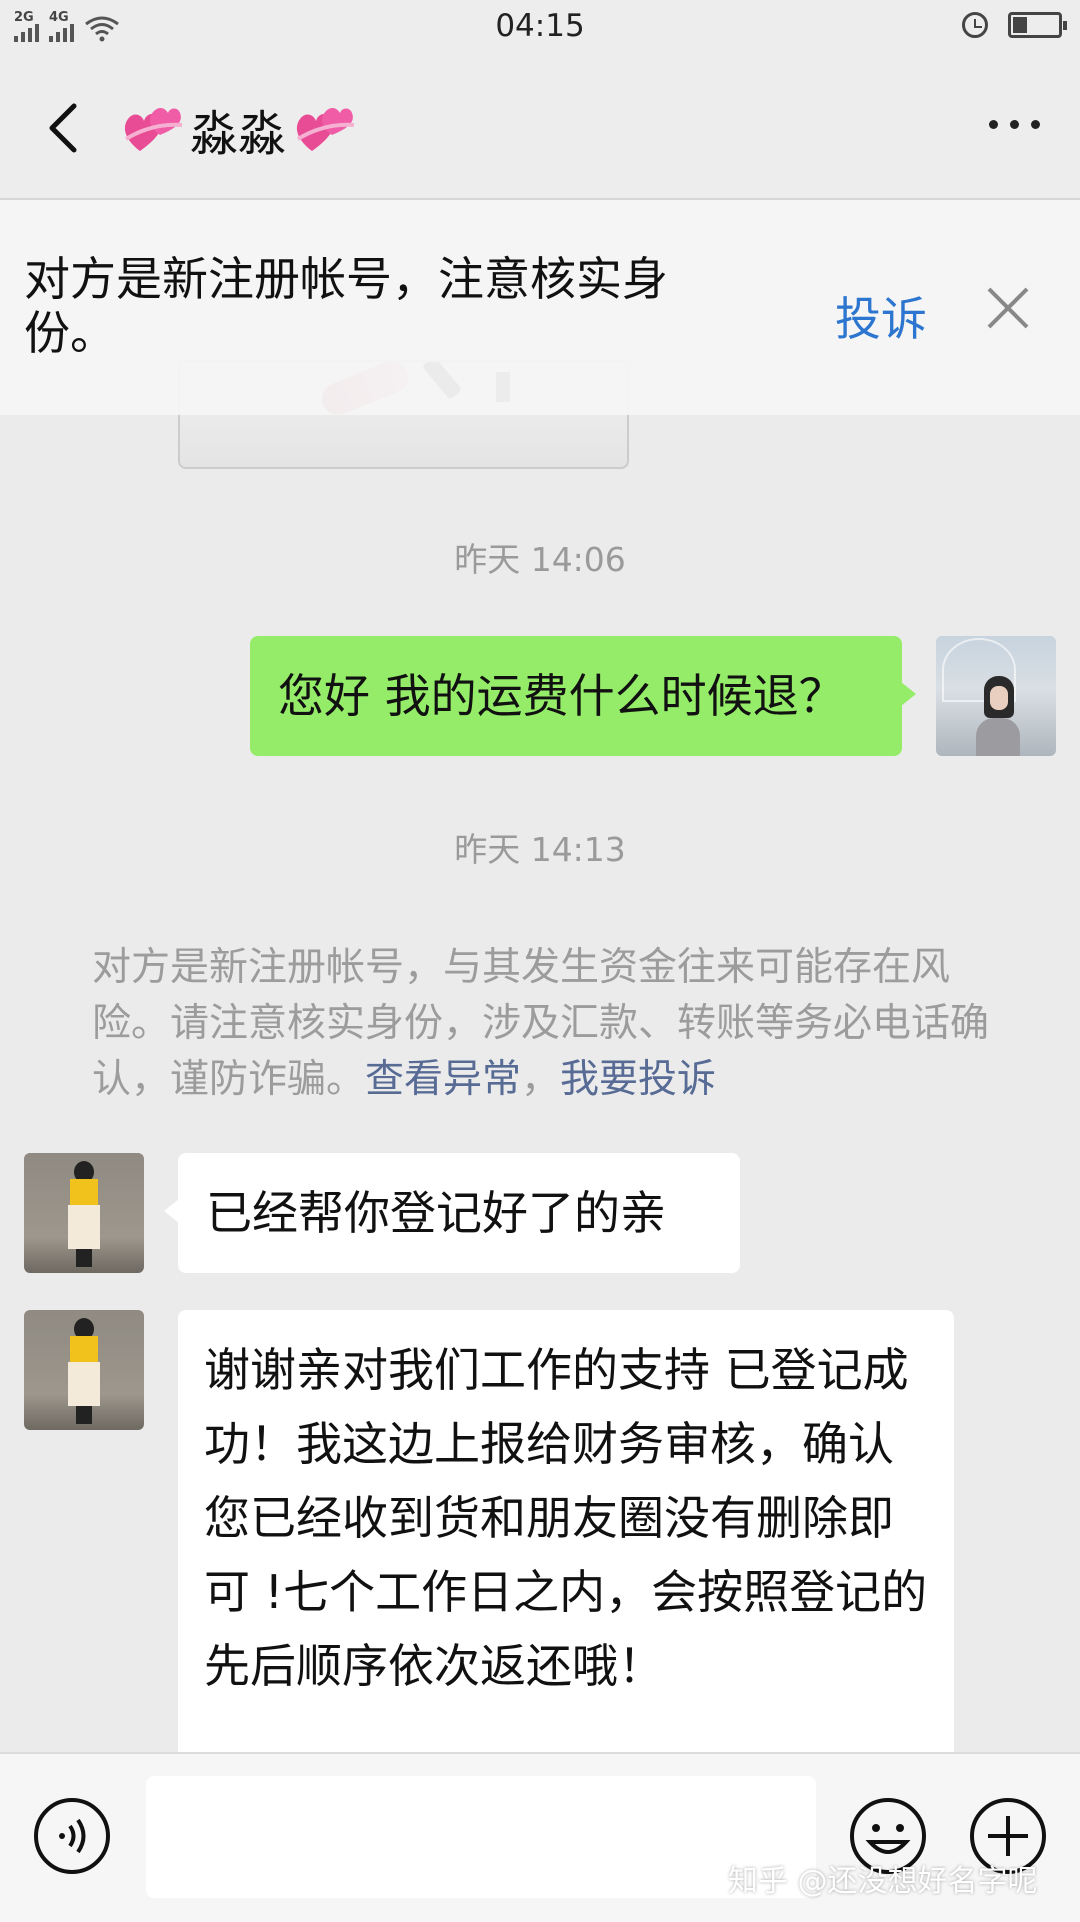 The height and width of the screenshot is (1922, 1080). Describe the element at coordinates (638, 1079) in the screenshot. I see `complain-link: 我要投诉` at that location.